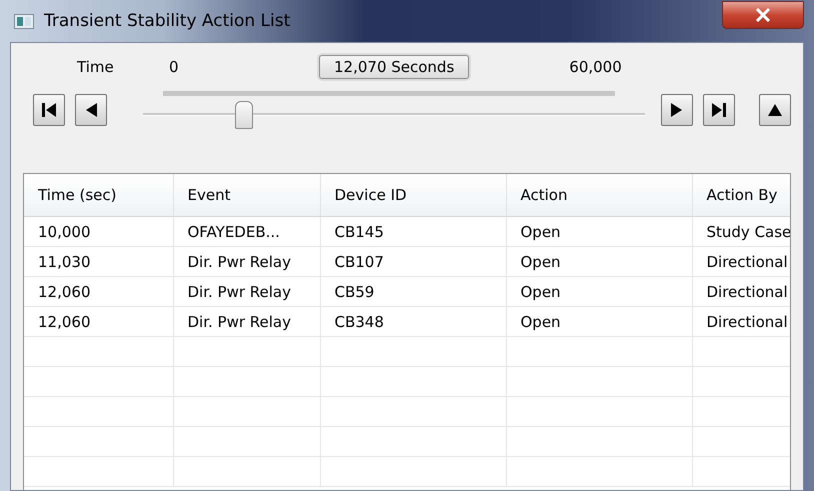 Image resolution: width=814 pixels, height=491 pixels. I want to click on next-button, so click(677, 110).